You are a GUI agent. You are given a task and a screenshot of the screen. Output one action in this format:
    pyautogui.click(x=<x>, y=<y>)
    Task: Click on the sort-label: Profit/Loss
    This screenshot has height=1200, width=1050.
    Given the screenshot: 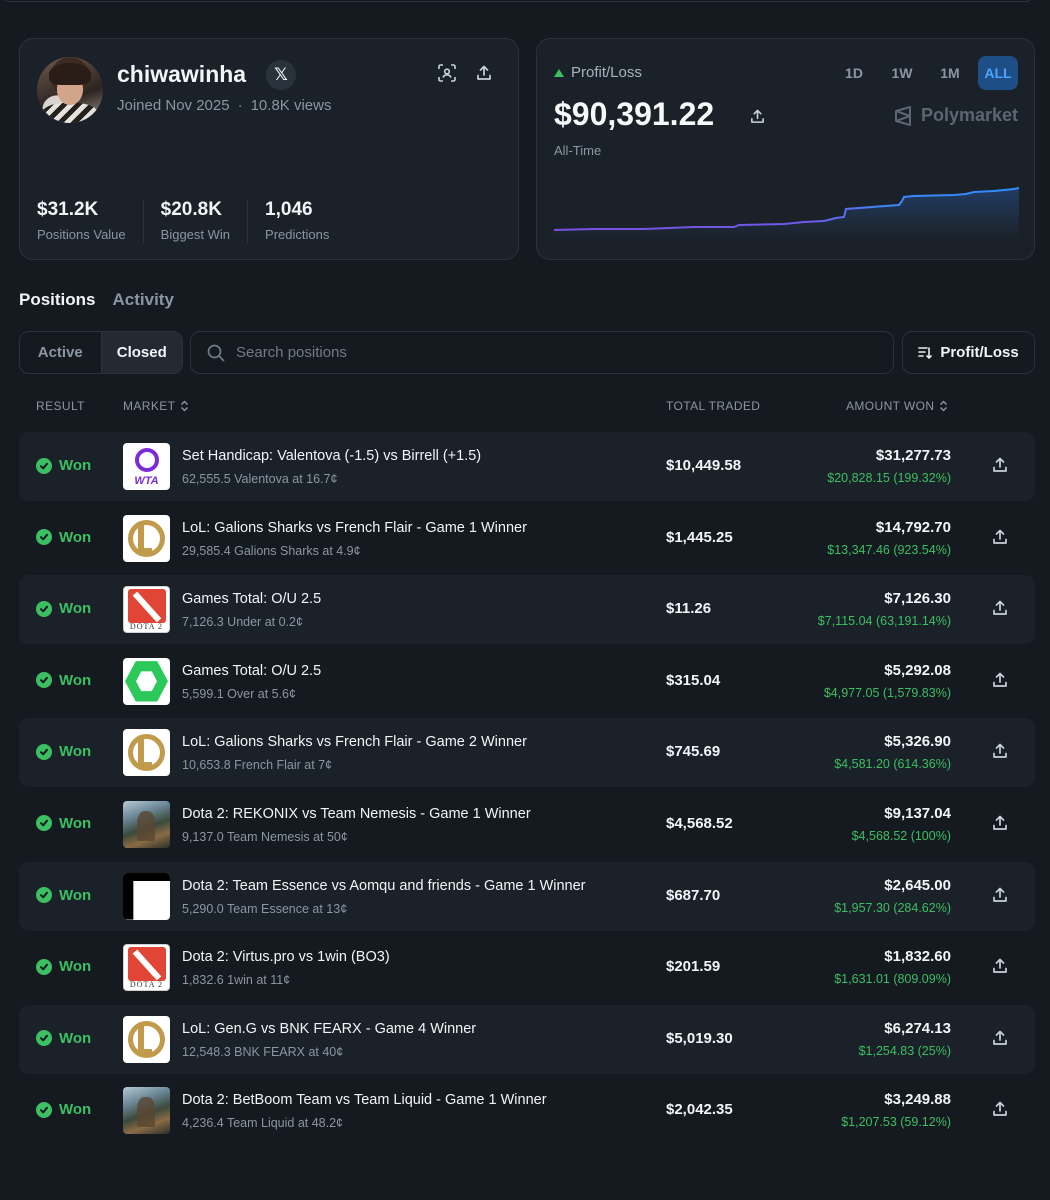 What is the action you would take?
    pyautogui.click(x=979, y=352)
    